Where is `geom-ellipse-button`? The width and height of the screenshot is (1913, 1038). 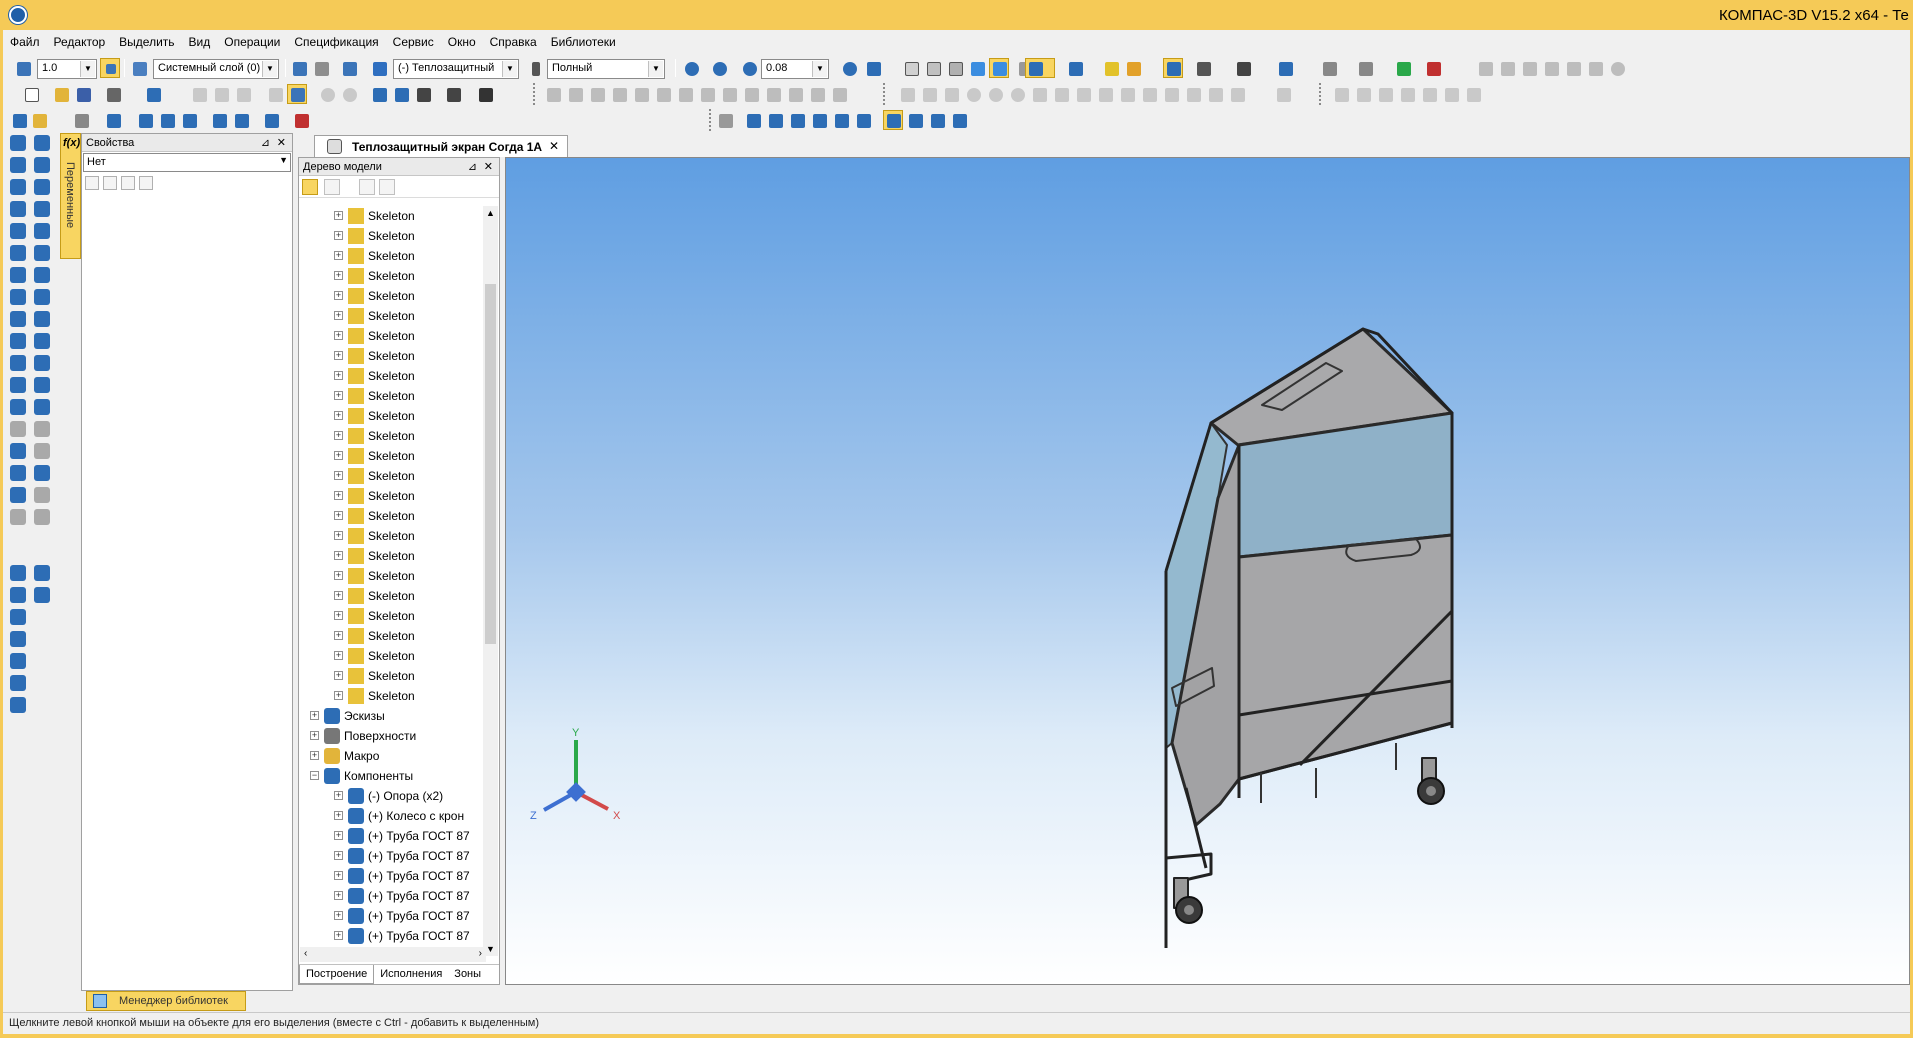 geom-ellipse-button is located at coordinates (1017, 94).